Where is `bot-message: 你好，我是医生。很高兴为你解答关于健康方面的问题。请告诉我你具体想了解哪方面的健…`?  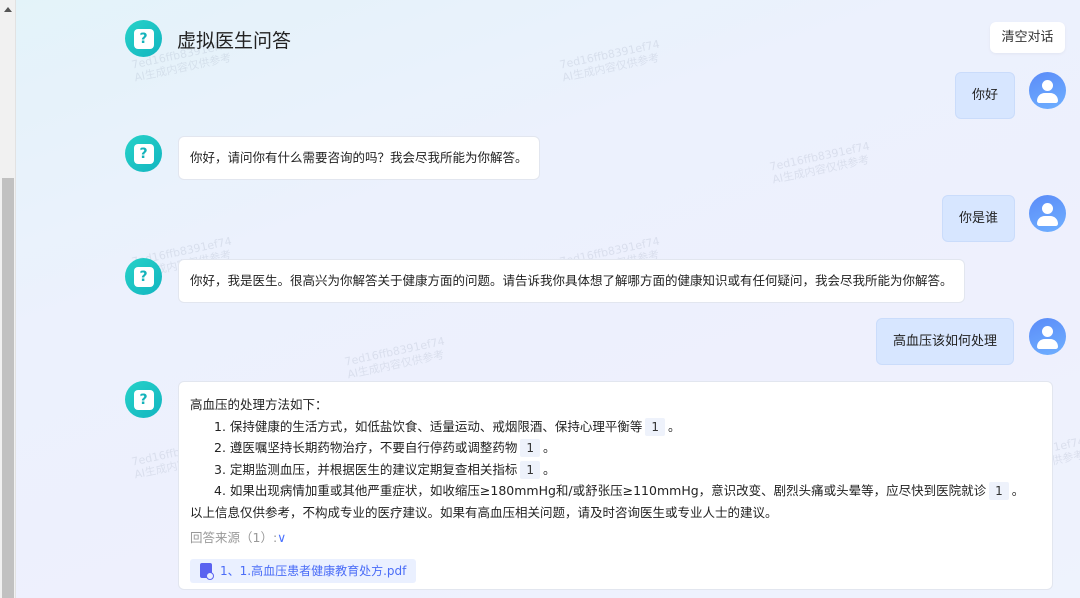 bot-message: 你好，我是医生。很高兴为你解答关于健康方面的问题。请告诉我你具体想了解哪方面的健… is located at coordinates (571, 281).